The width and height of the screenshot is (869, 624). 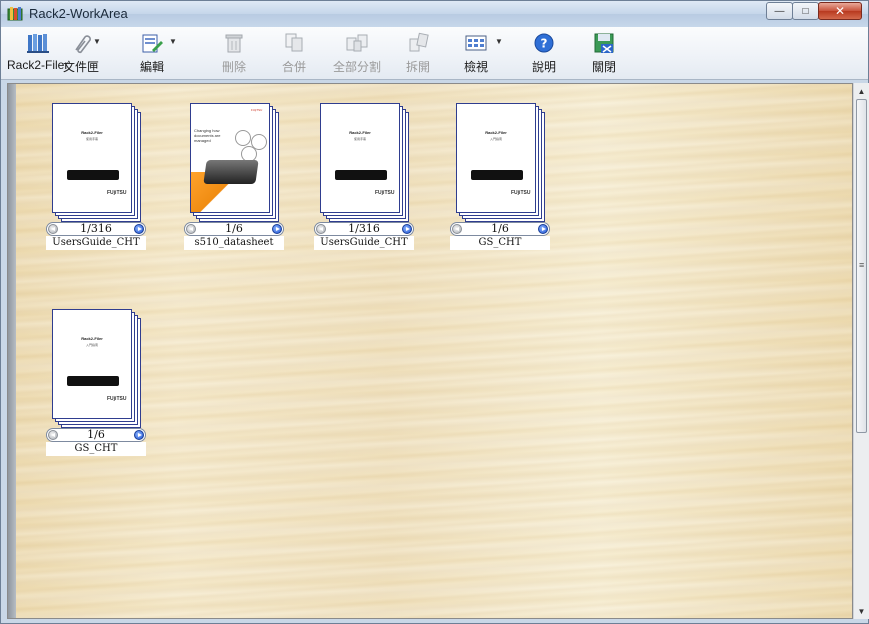 What do you see at coordinates (38, 43) in the screenshot?
I see `bookshelf-icon` at bounding box center [38, 43].